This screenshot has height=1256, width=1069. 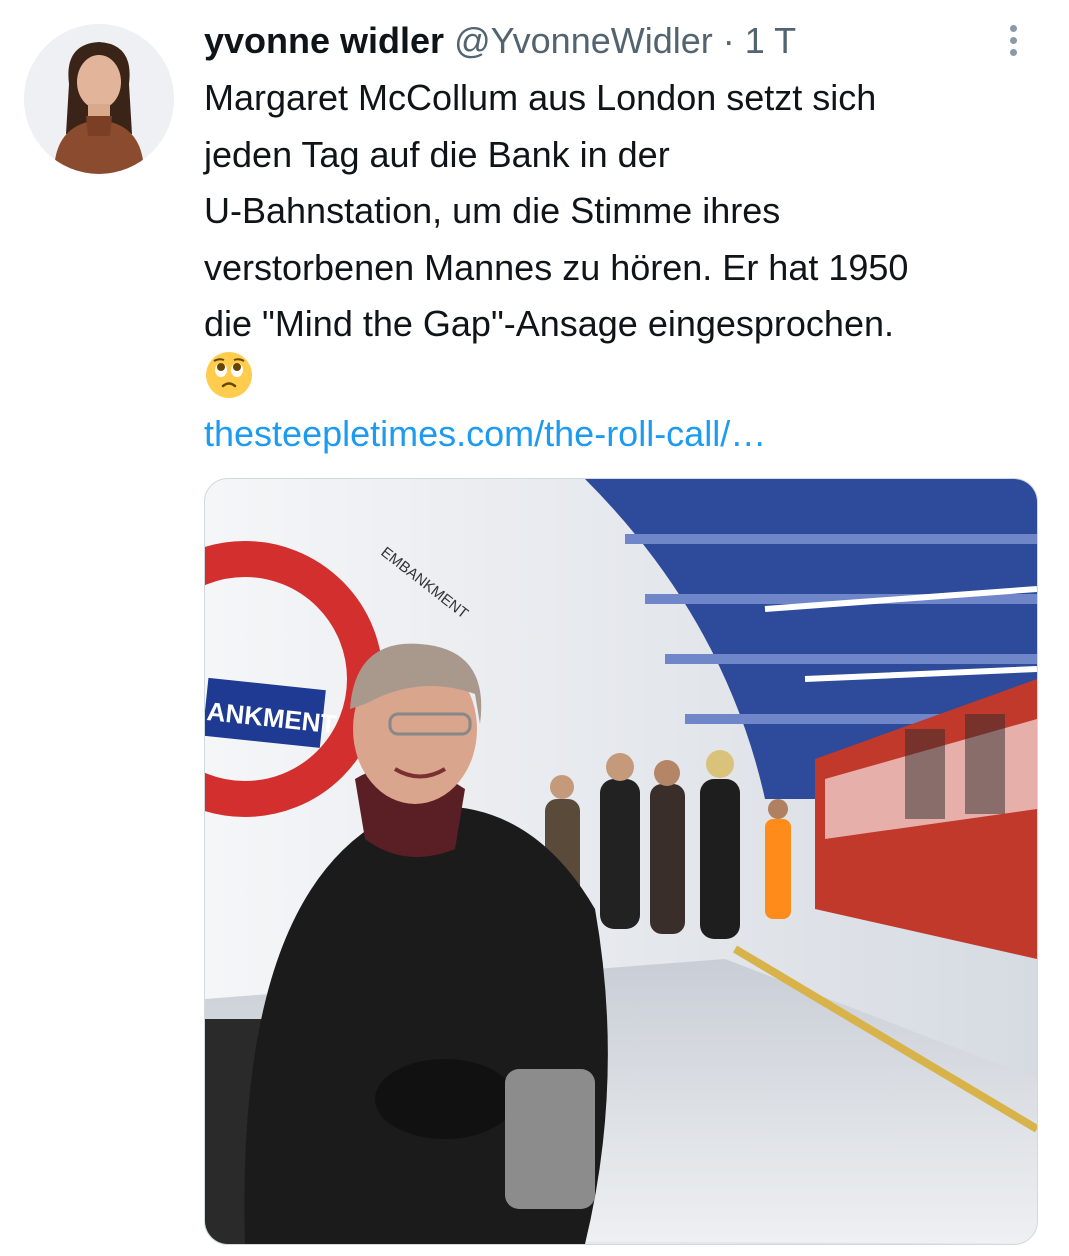 I want to click on tweet-line: U-Bahnstation, um die Stimme ihres, so click(x=492, y=210).